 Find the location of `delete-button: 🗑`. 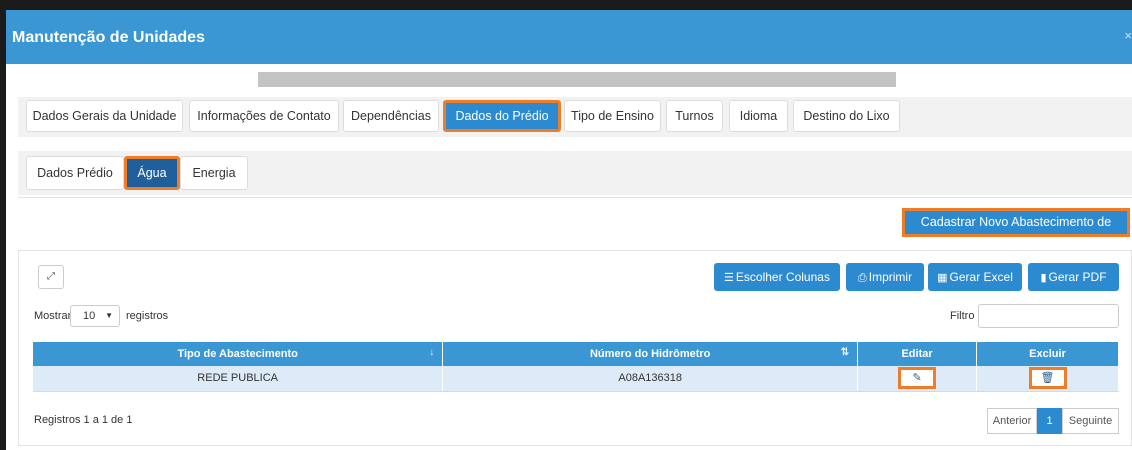

delete-button: 🗑 is located at coordinates (1047, 378).